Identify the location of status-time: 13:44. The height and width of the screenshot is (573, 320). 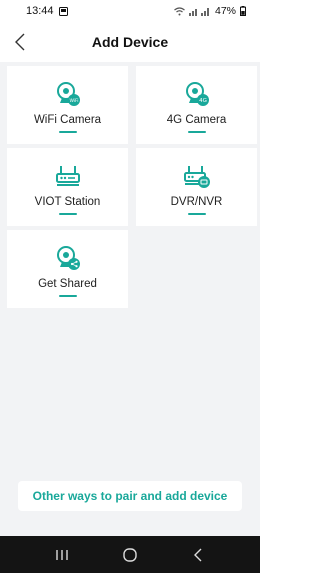
(40, 11).